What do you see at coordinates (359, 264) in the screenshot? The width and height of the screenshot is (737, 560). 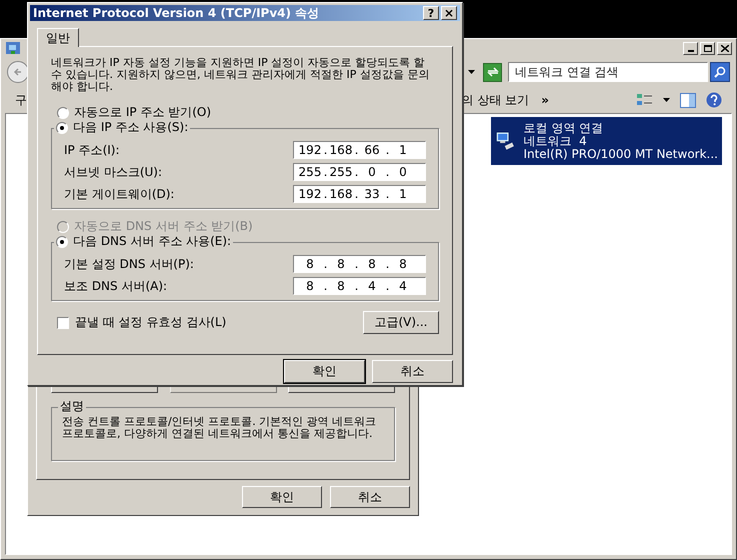 I see `ip-address-field: 8 . 8 . 8 . 8` at bounding box center [359, 264].